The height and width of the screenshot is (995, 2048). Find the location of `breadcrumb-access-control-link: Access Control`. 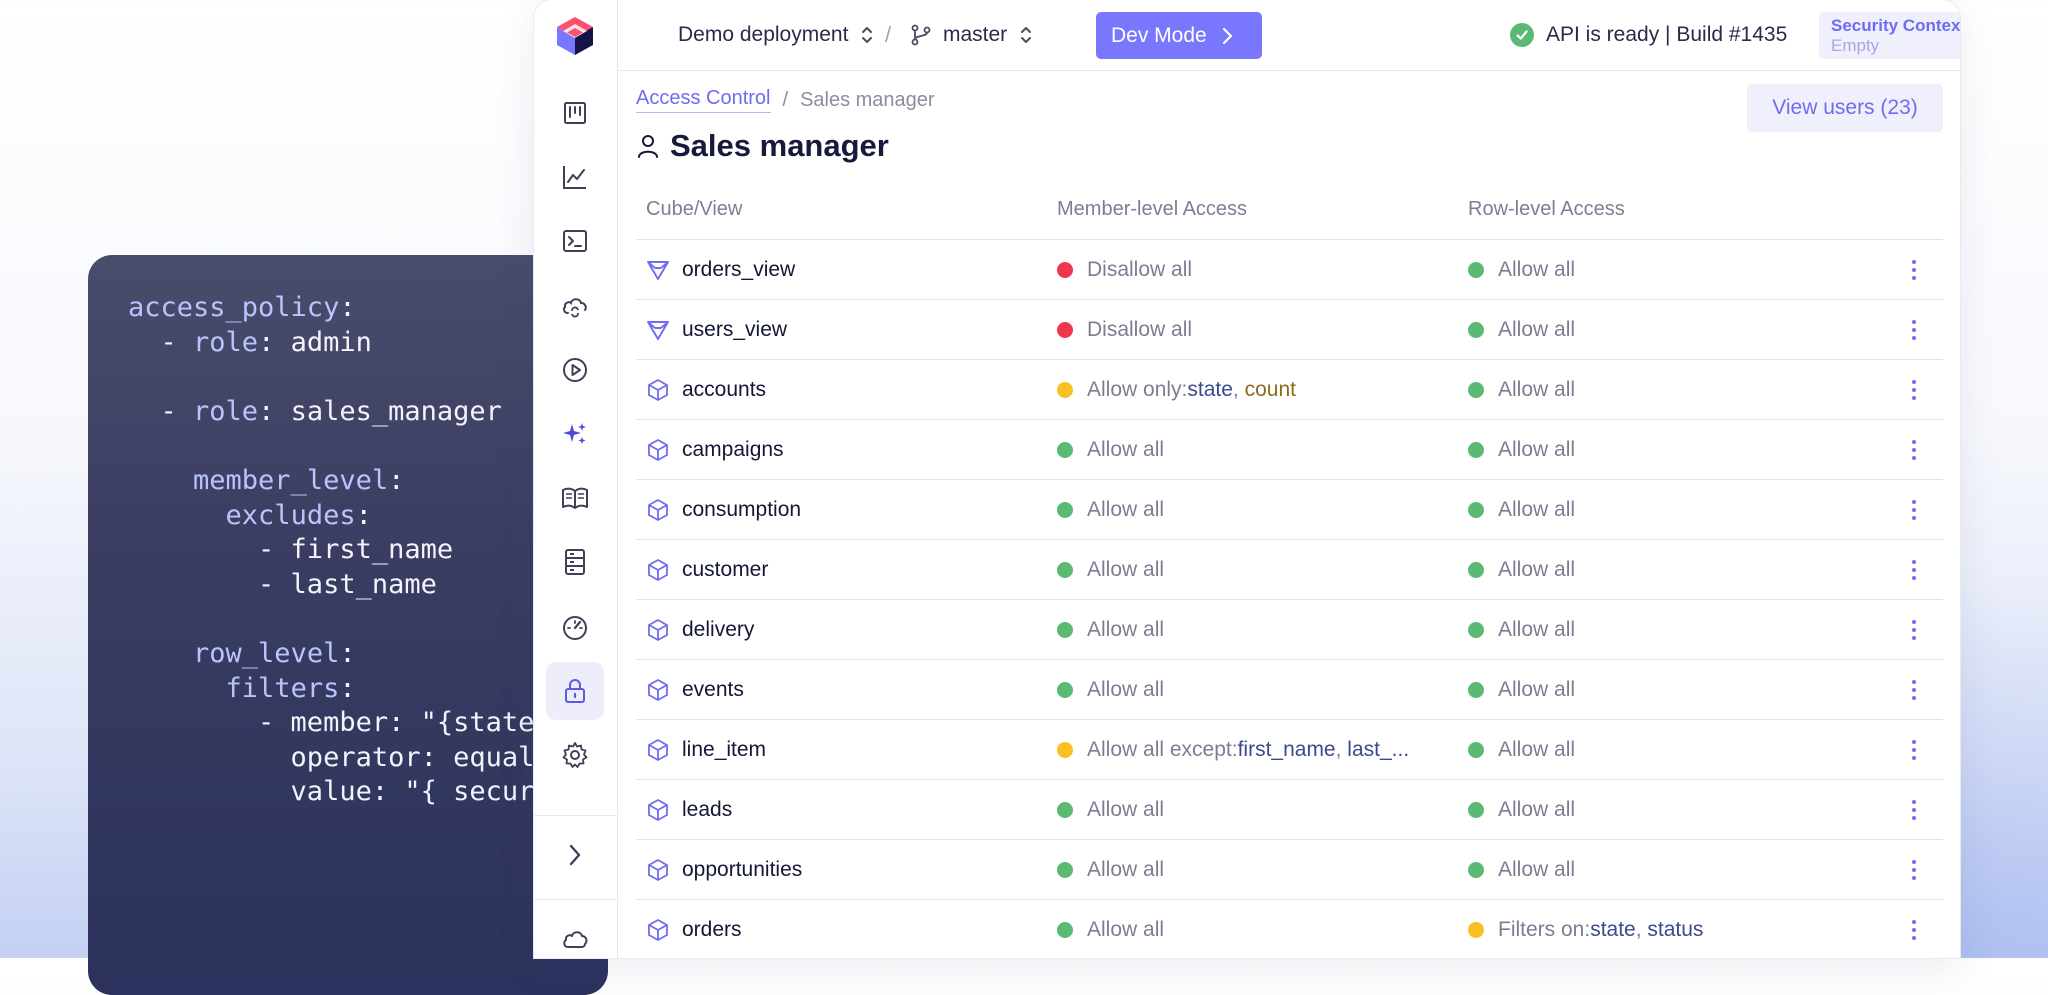

breadcrumb-access-control-link: Access Control is located at coordinates (703, 100).